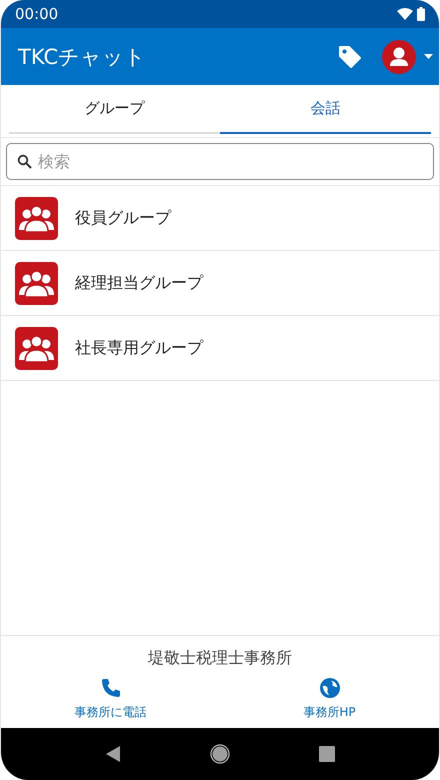 This screenshot has height=780, width=440. I want to click on group-name: 社長専用グループ, so click(139, 348).